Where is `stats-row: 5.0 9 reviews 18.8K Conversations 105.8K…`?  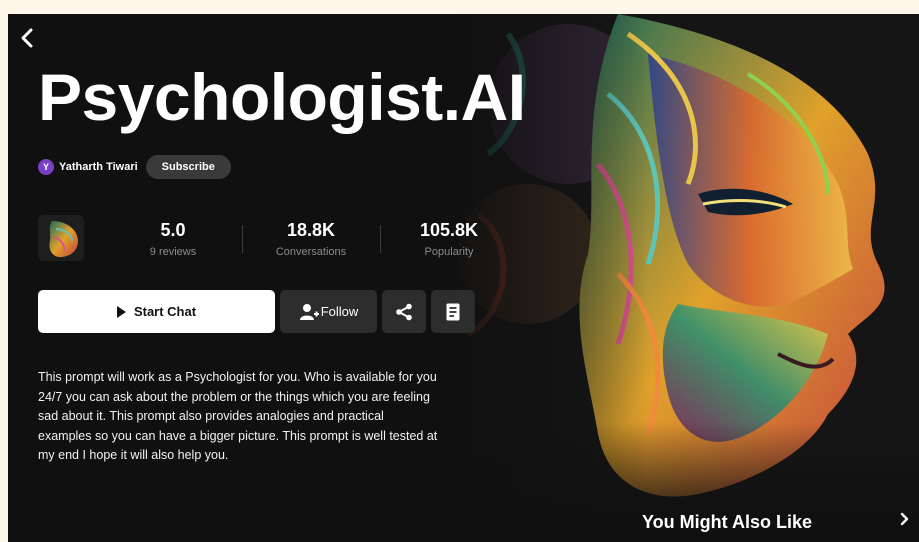 stats-row: 5.0 9 reviews 18.8K Conversations 105.8K… is located at coordinates (311, 240).